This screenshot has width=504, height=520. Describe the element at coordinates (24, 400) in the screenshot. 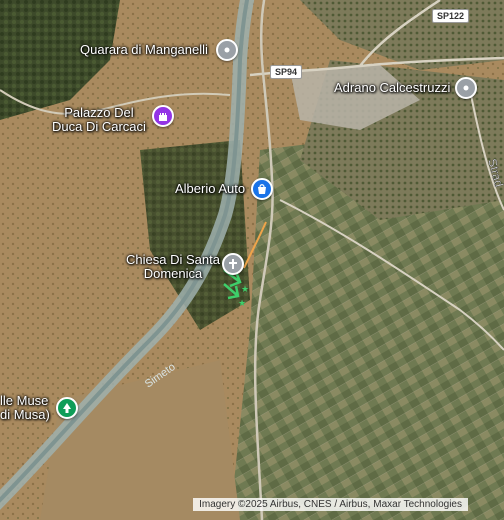

I see `poi-label-line1: lle Muse` at that location.